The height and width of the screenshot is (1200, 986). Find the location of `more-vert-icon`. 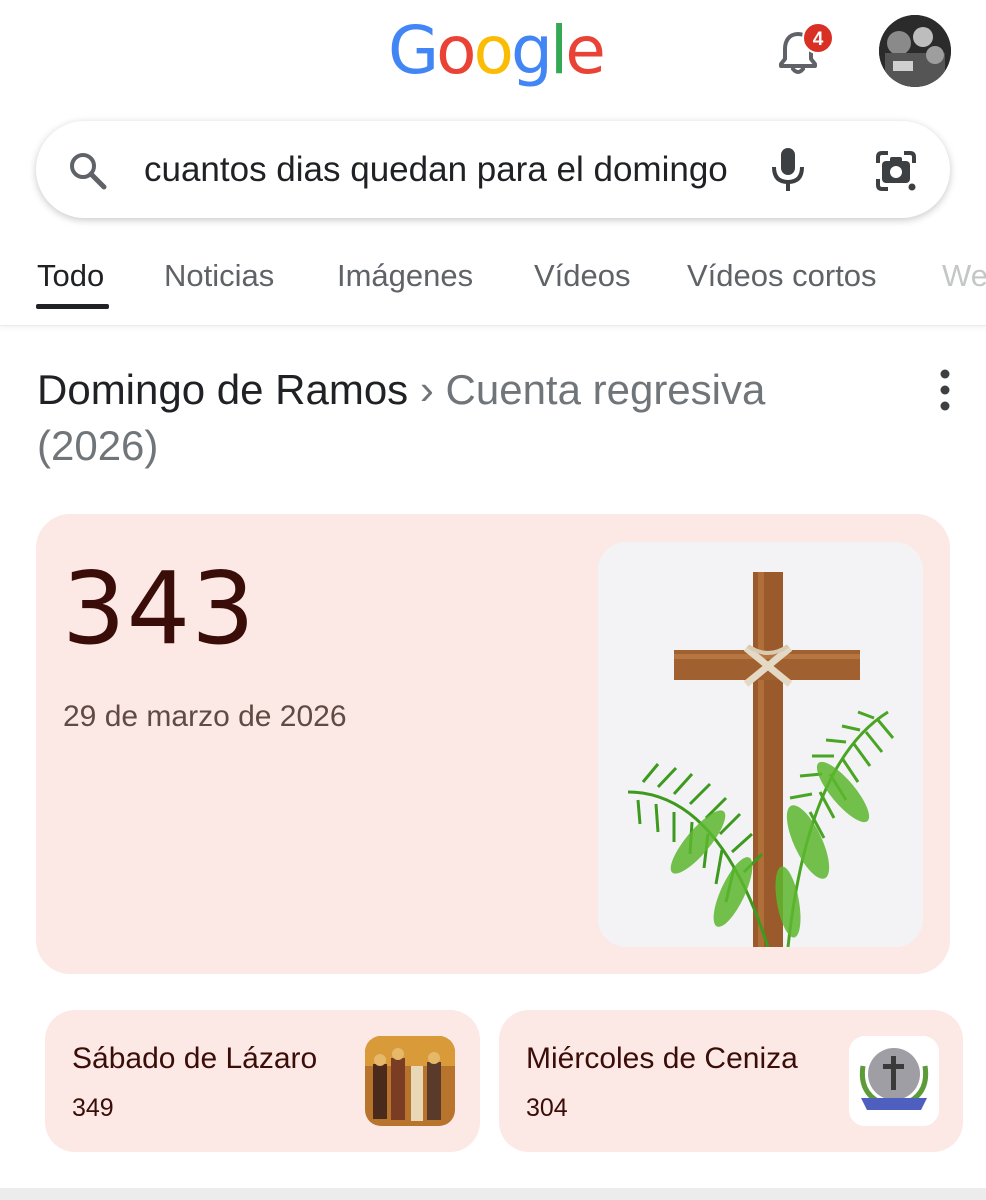

more-vert-icon is located at coordinates (945, 390).